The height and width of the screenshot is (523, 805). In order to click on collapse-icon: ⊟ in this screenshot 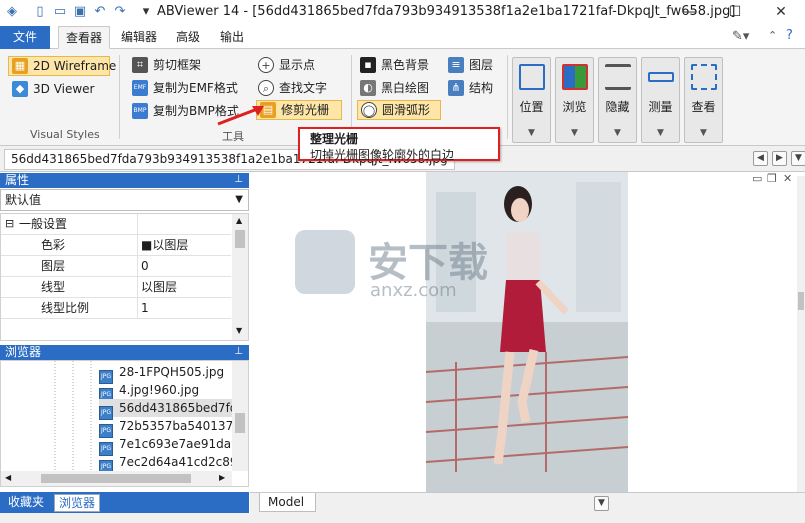, I will do `click(9, 224)`.